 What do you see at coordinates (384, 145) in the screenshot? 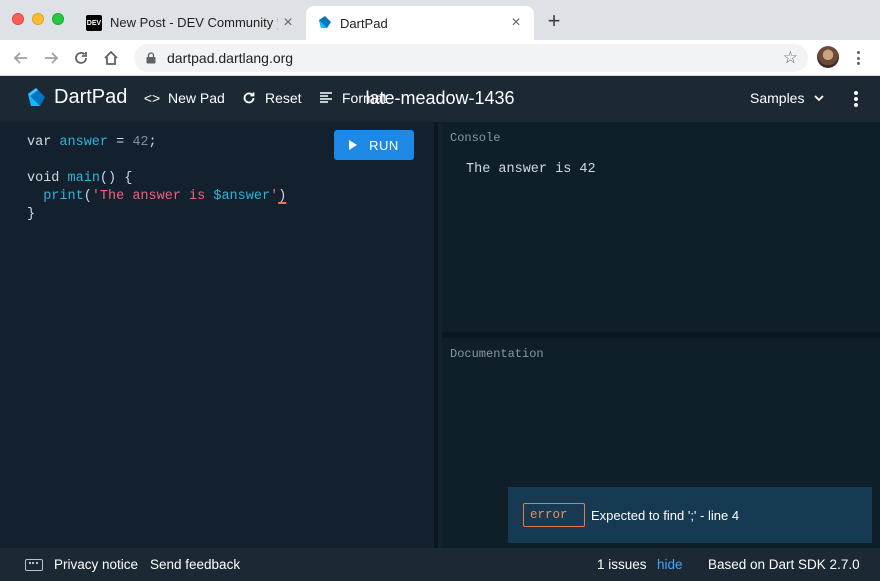
I see `run-label: RUN` at bounding box center [384, 145].